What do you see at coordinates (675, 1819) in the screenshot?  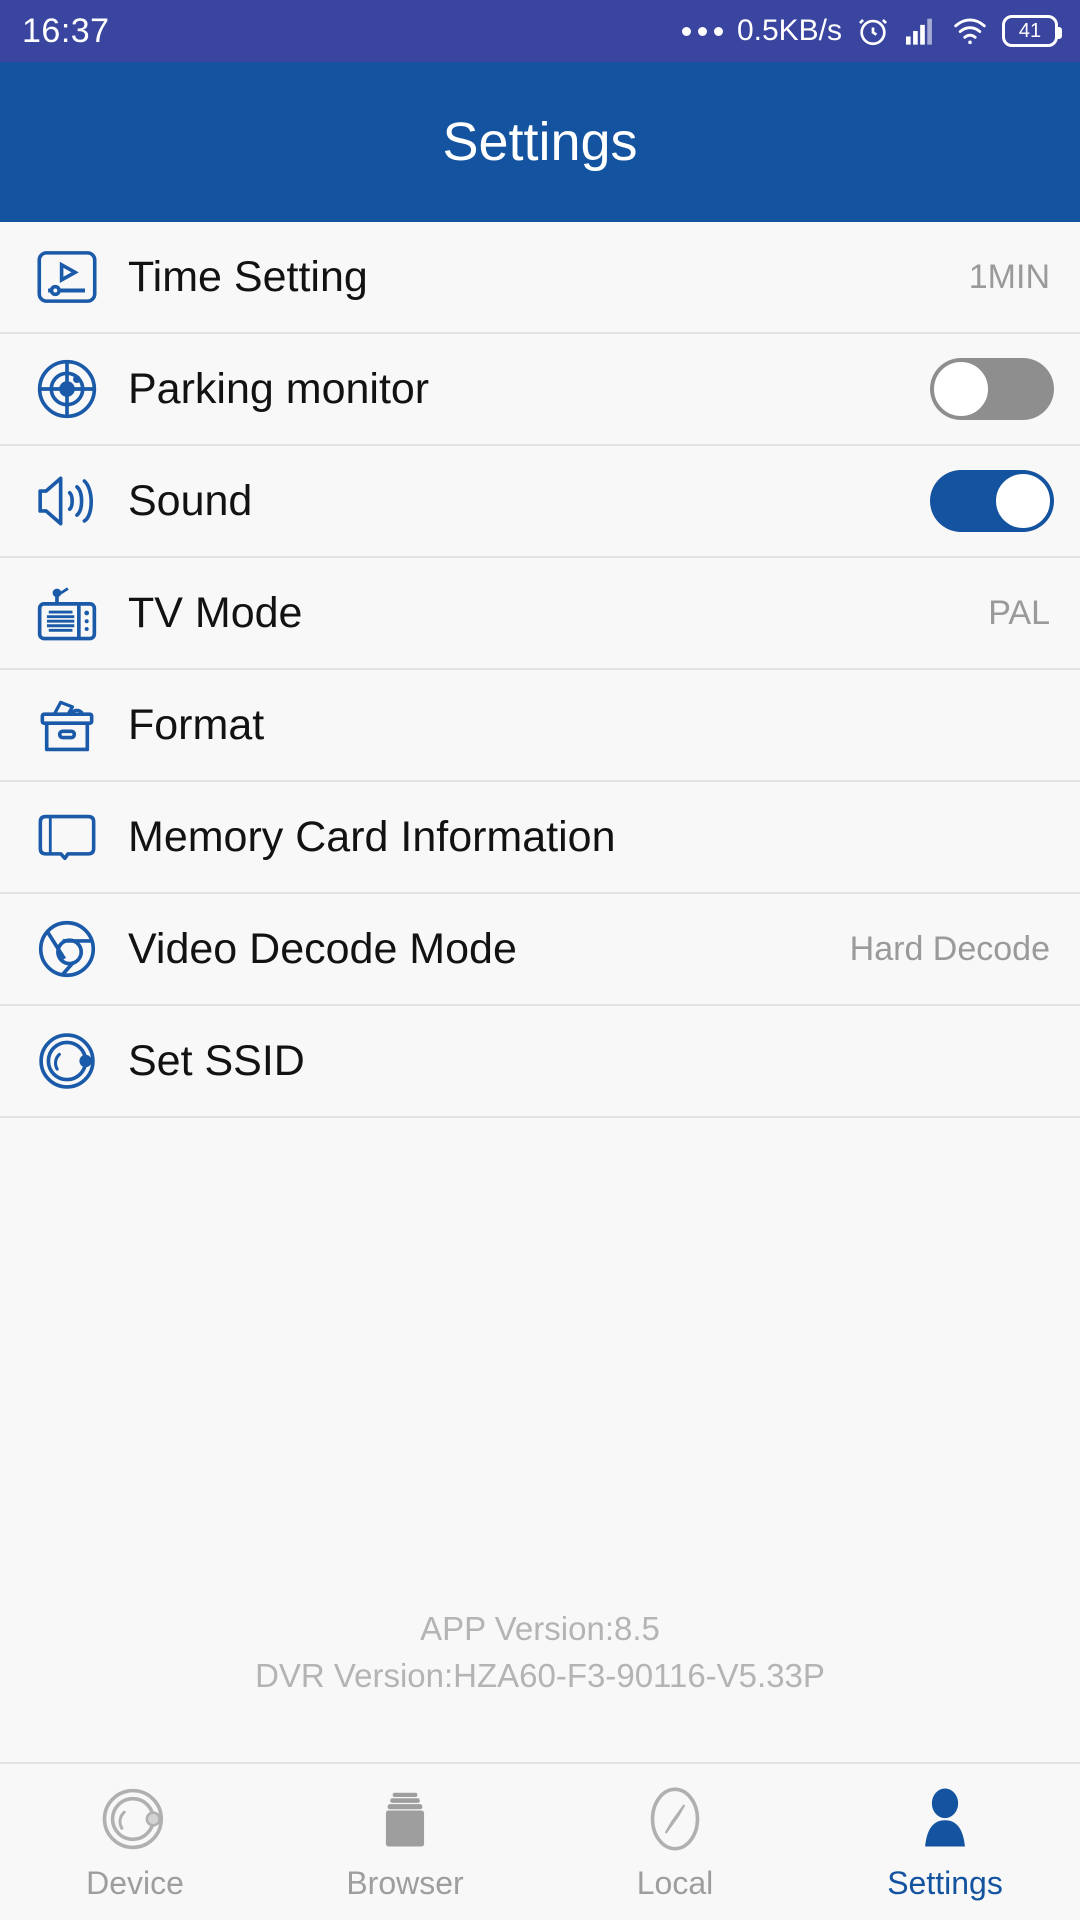 I see `local-compass-icon` at bounding box center [675, 1819].